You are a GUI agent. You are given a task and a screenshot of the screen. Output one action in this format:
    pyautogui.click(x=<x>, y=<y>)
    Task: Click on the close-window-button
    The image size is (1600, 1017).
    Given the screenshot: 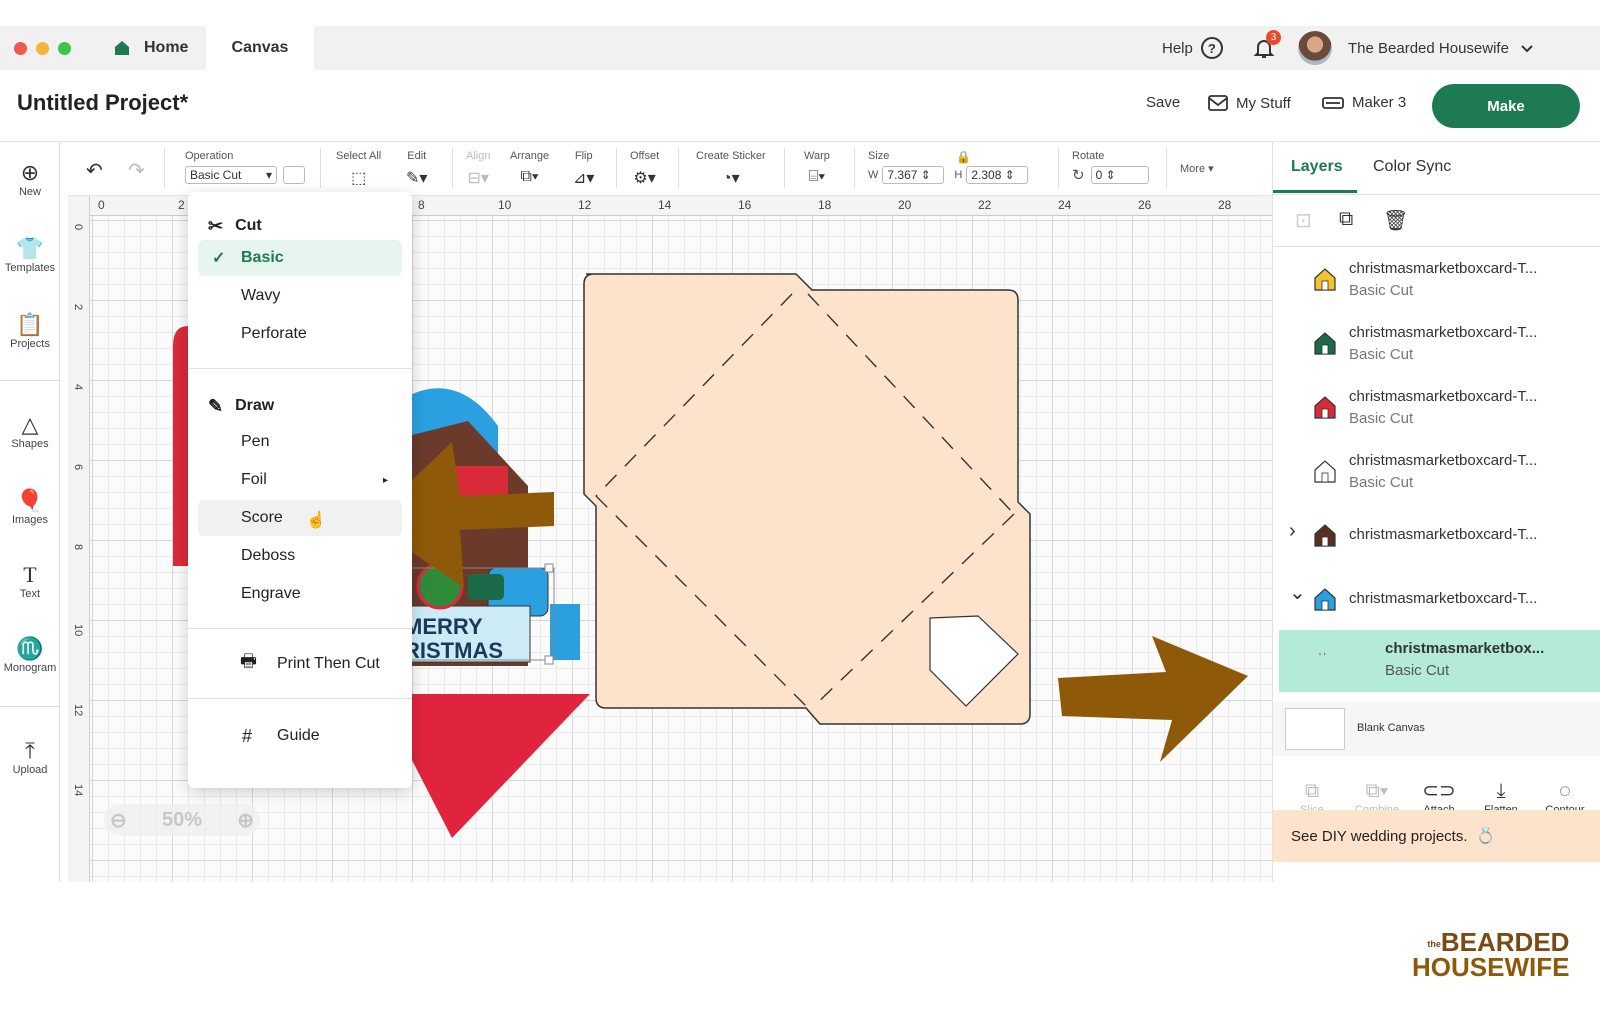 What is the action you would take?
    pyautogui.click(x=20, y=48)
    